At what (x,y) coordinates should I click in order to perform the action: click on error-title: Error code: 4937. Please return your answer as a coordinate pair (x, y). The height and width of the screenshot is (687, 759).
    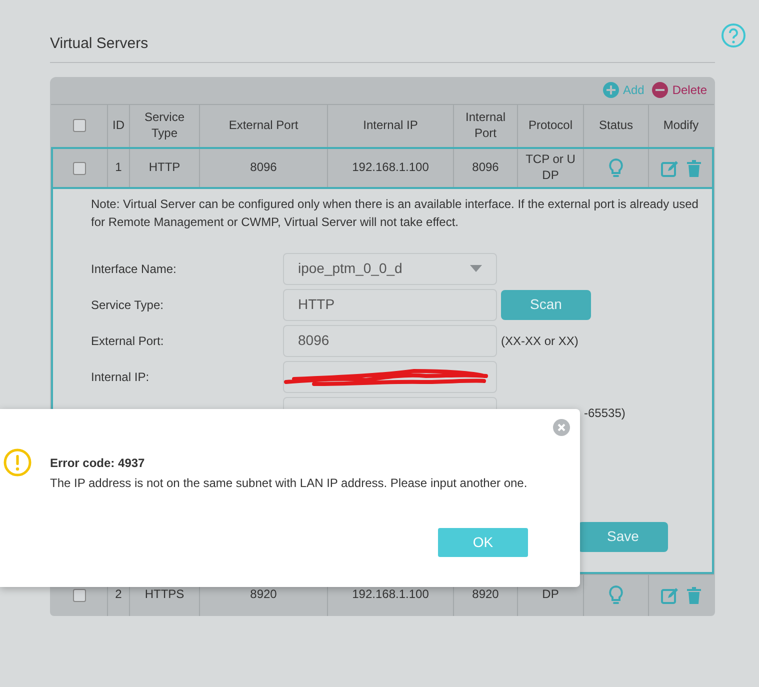
    Looking at the image, I should click on (97, 463).